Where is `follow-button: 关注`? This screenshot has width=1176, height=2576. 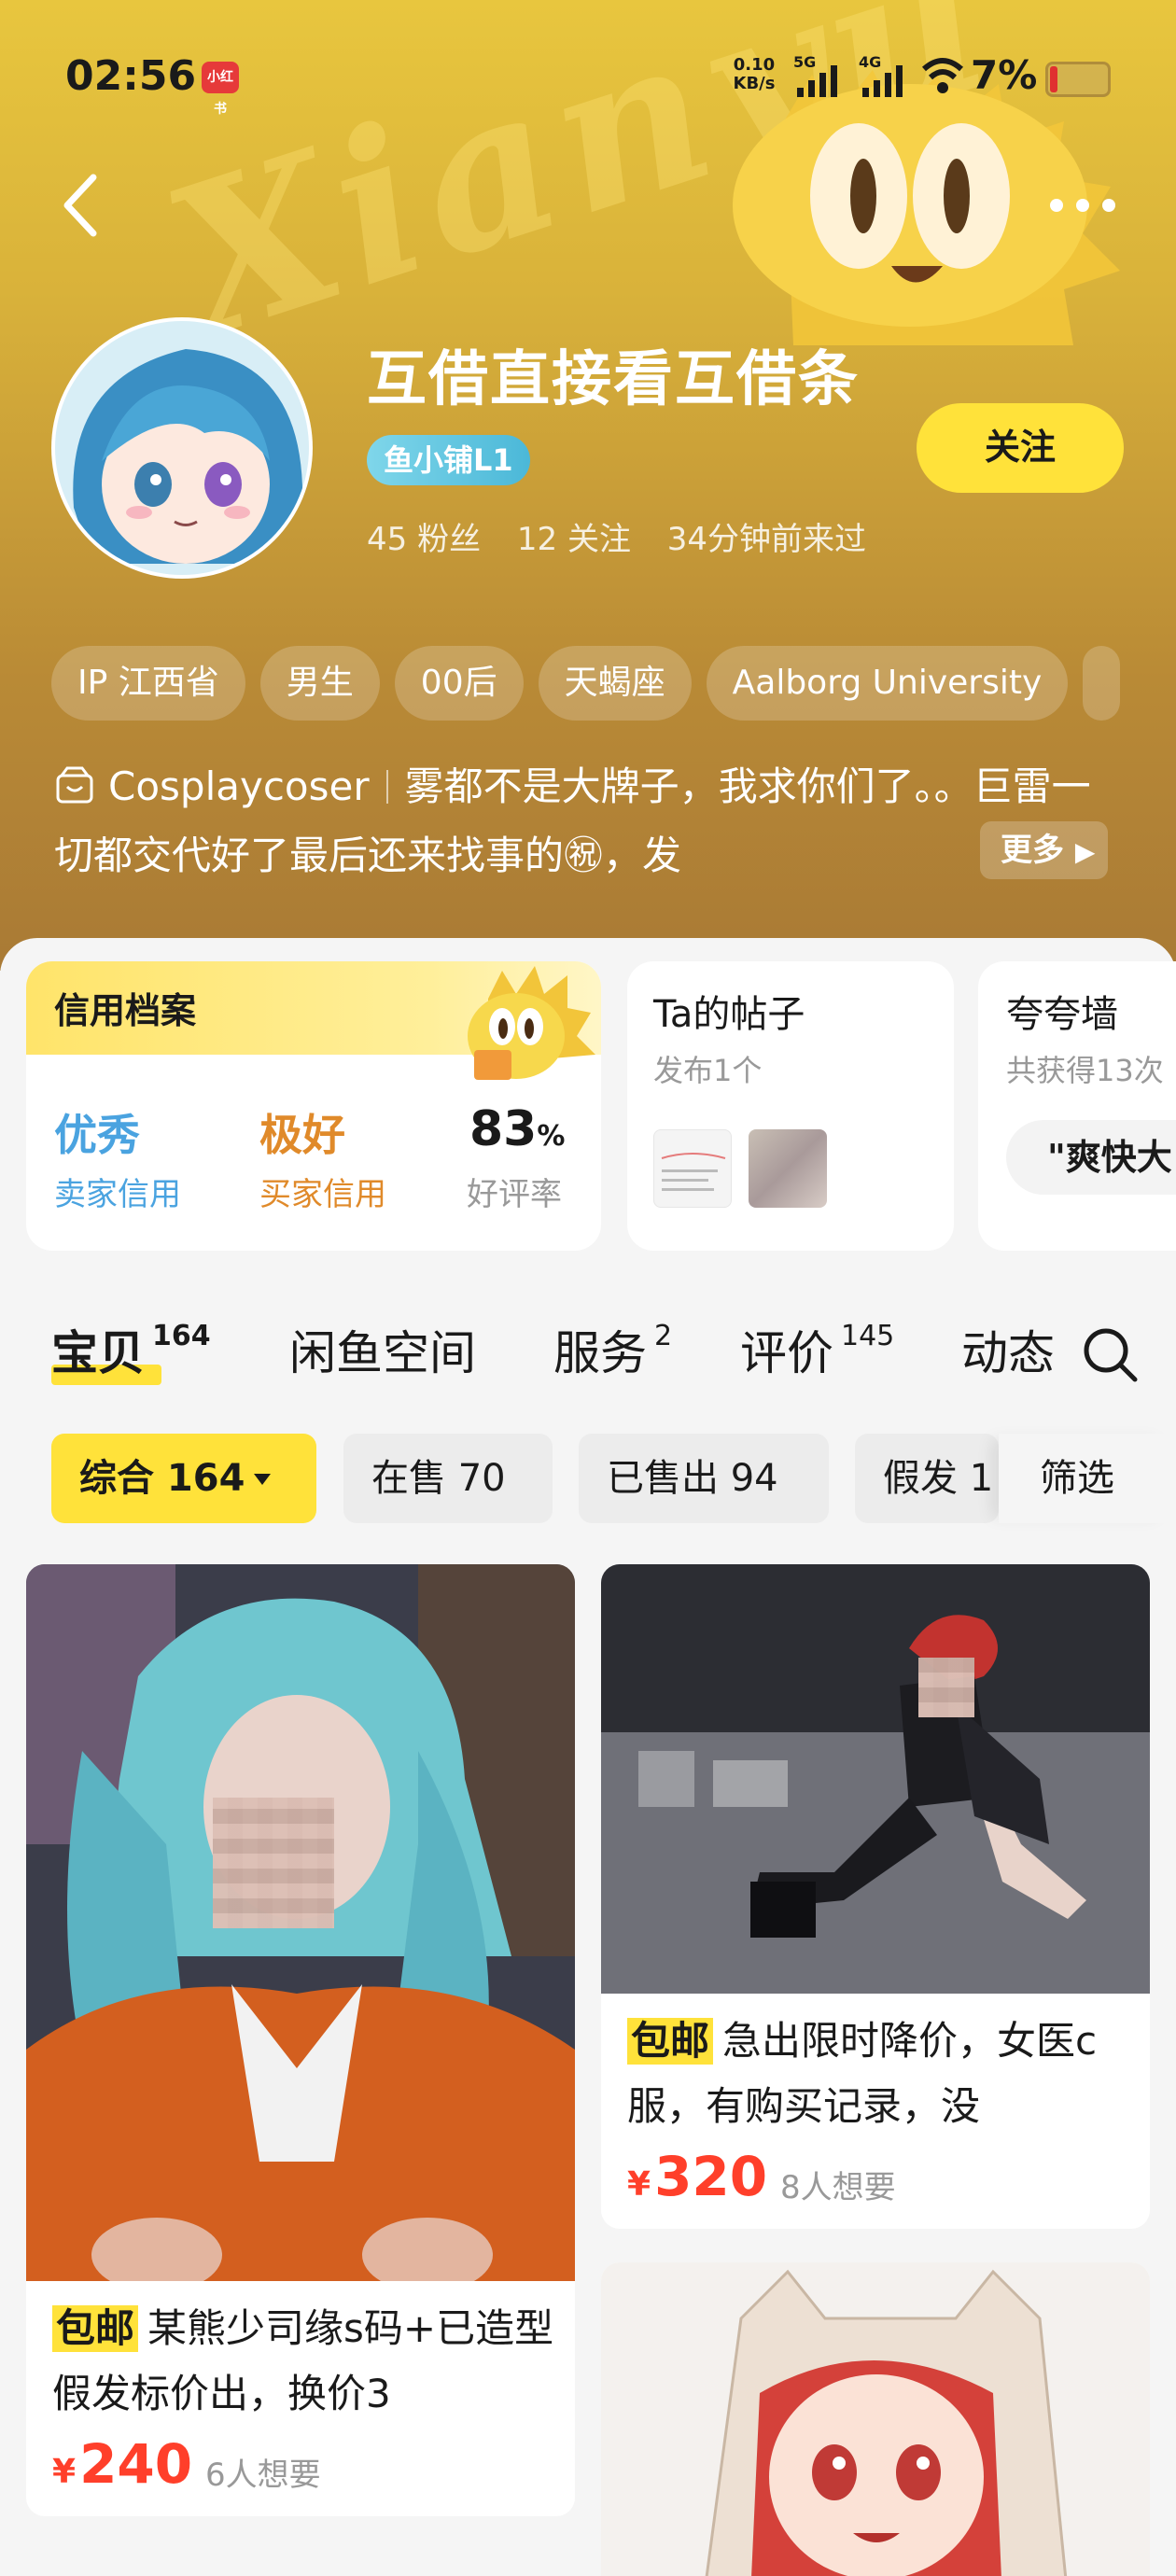 follow-button: 关注 is located at coordinates (1020, 448).